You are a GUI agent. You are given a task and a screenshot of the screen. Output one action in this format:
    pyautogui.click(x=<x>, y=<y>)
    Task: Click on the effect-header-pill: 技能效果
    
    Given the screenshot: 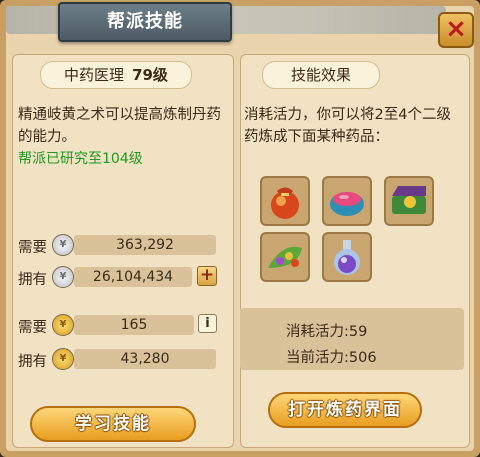 What is the action you would take?
    pyautogui.click(x=321, y=75)
    